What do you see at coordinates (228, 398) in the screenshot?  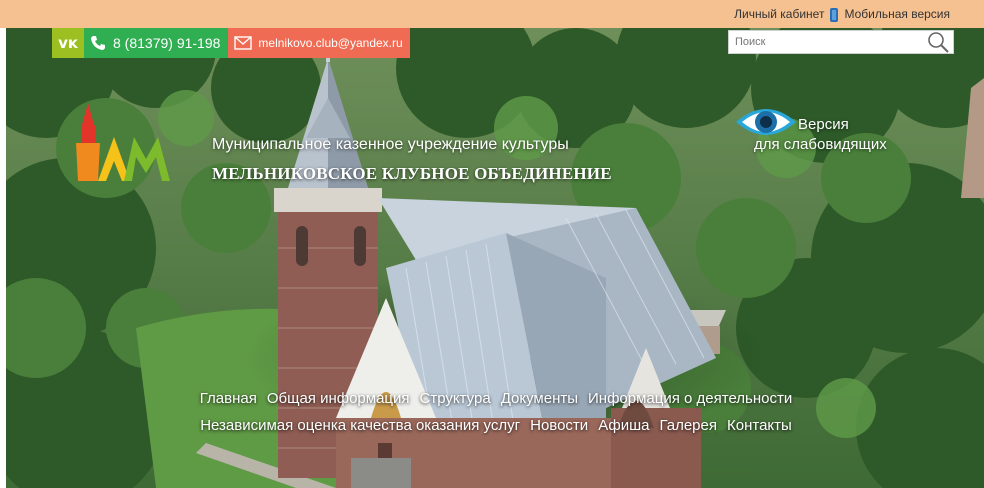 I see `nav-item-home: Главная` at bounding box center [228, 398].